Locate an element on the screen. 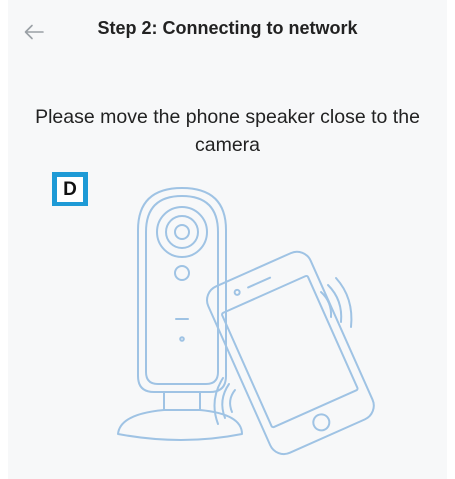 This screenshot has height=479, width=455. back-button is located at coordinates (34, 32).